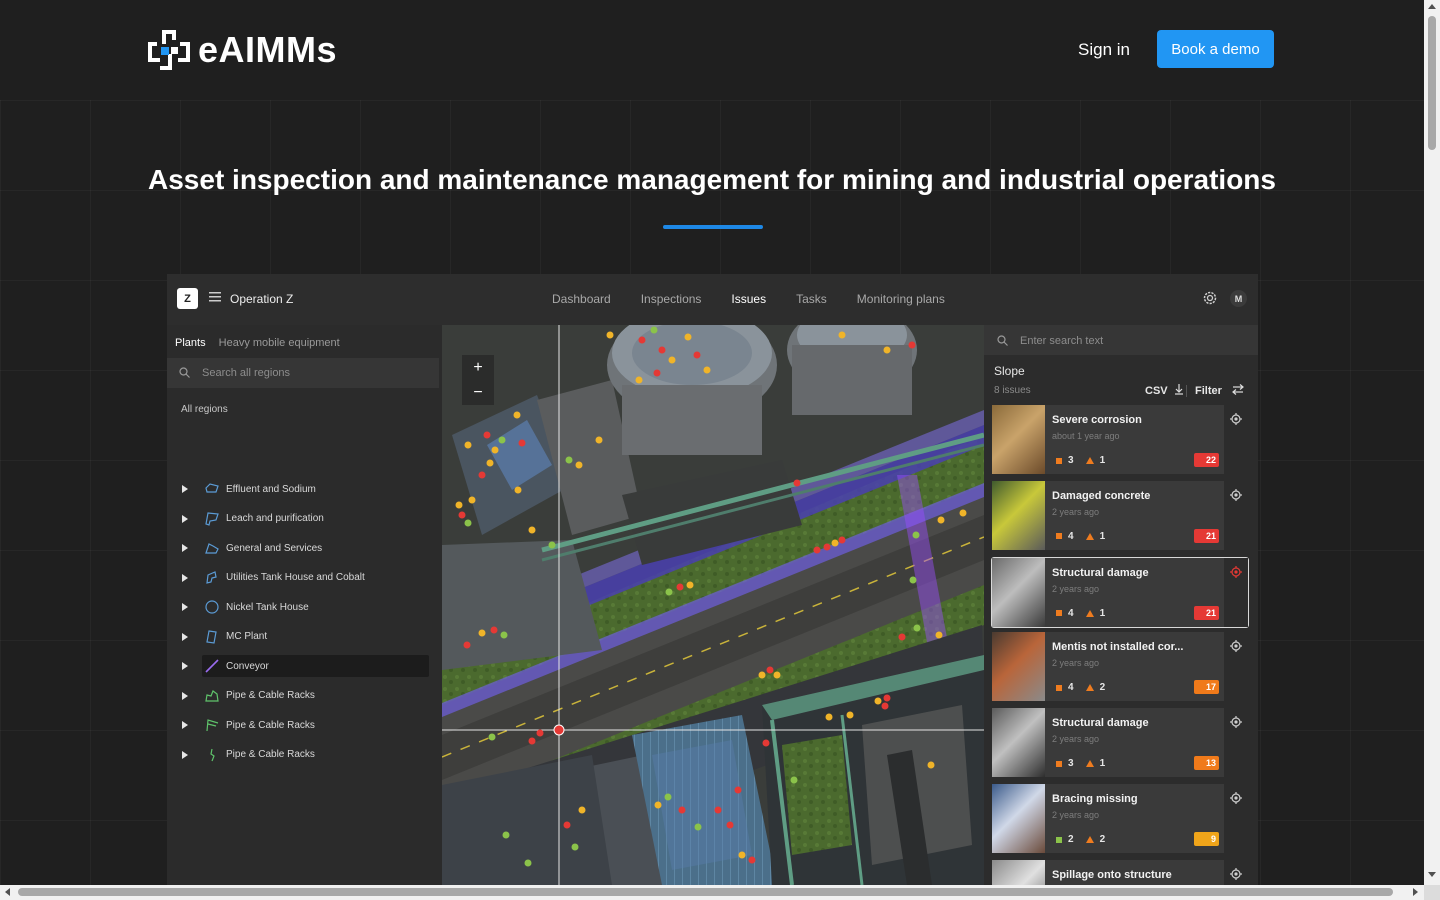 This screenshot has height=900, width=1440. What do you see at coordinates (246, 373) in the screenshot?
I see `region-search-placeholder: Search all regions` at bounding box center [246, 373].